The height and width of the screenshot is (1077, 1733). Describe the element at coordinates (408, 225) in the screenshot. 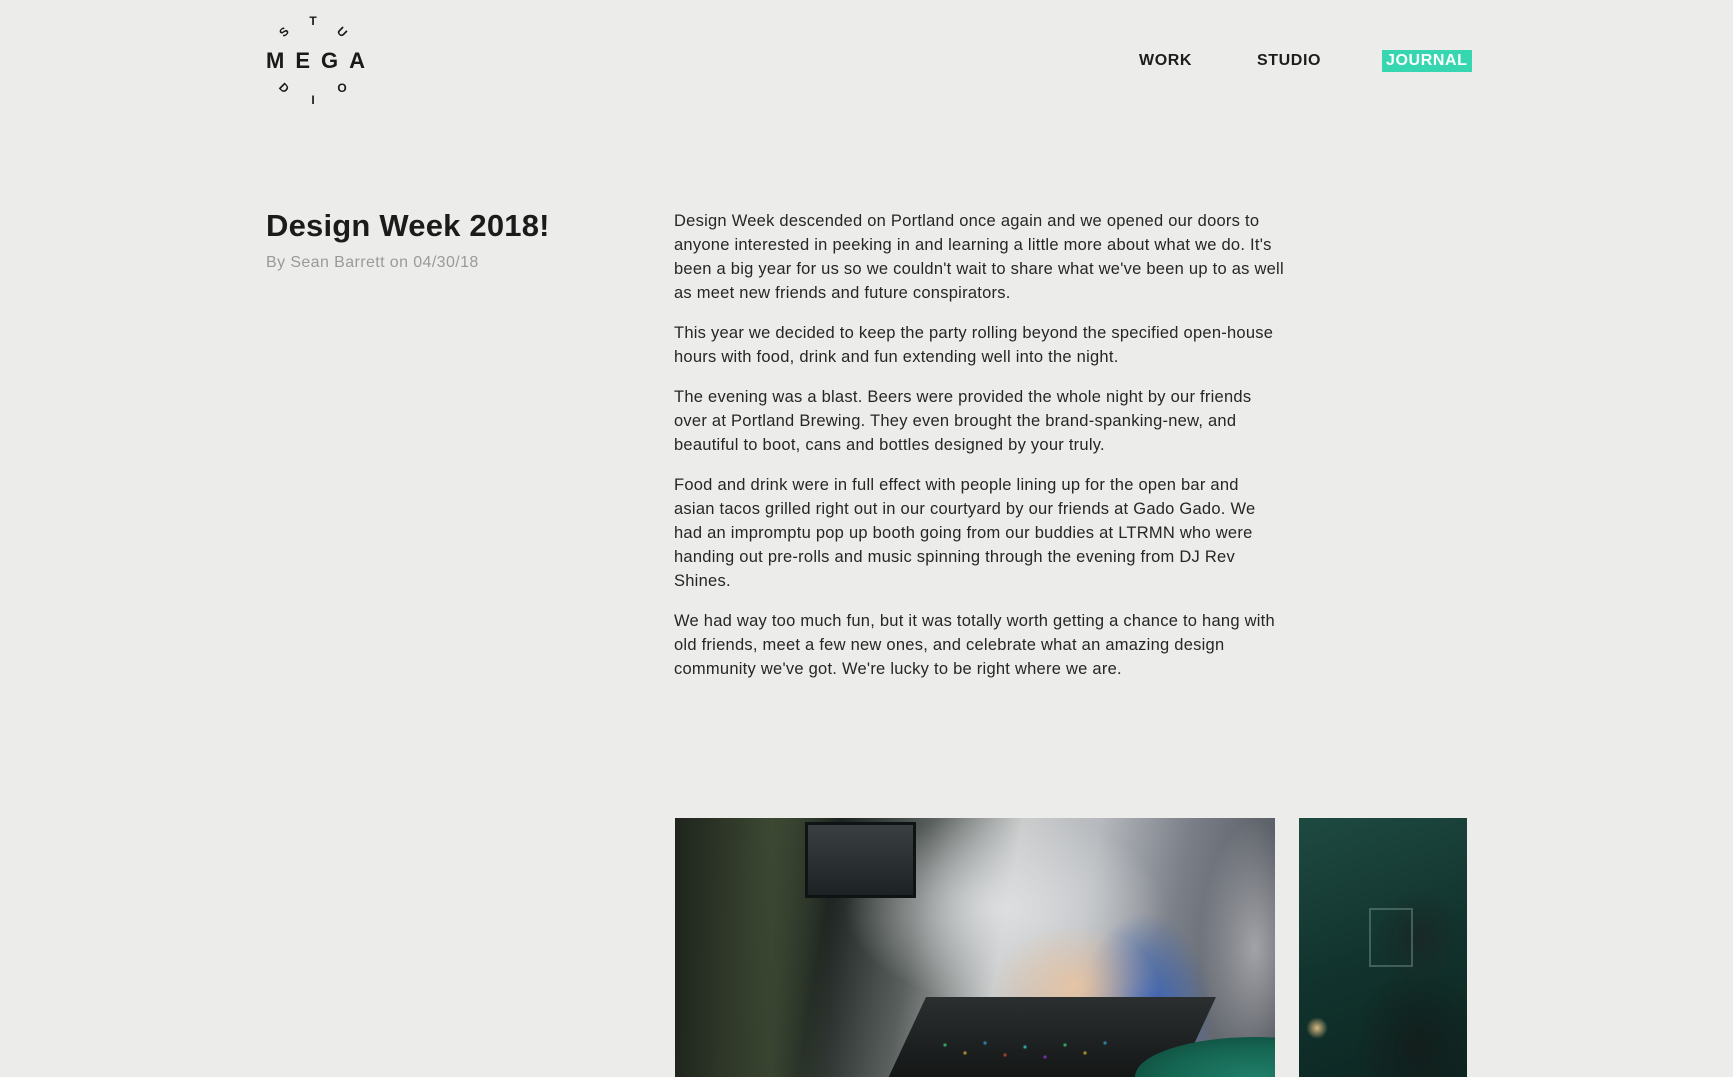

I see `article-title: Design Week 2018!` at that location.